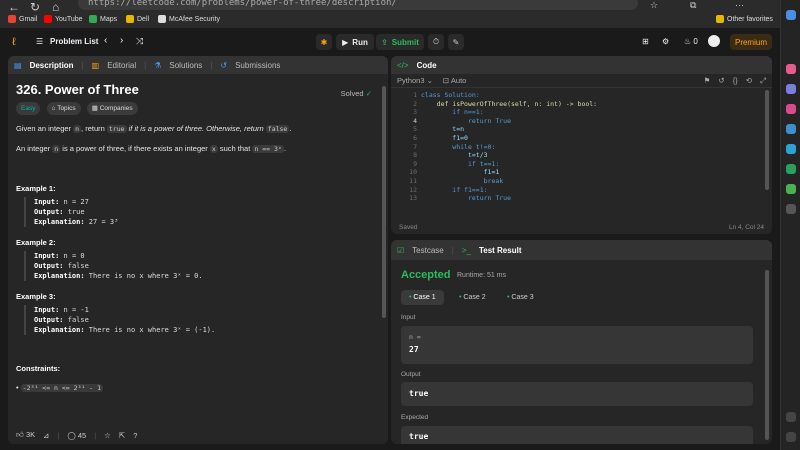 The height and width of the screenshot is (450, 800). I want to click on gear-icon: ⚙, so click(665, 41).